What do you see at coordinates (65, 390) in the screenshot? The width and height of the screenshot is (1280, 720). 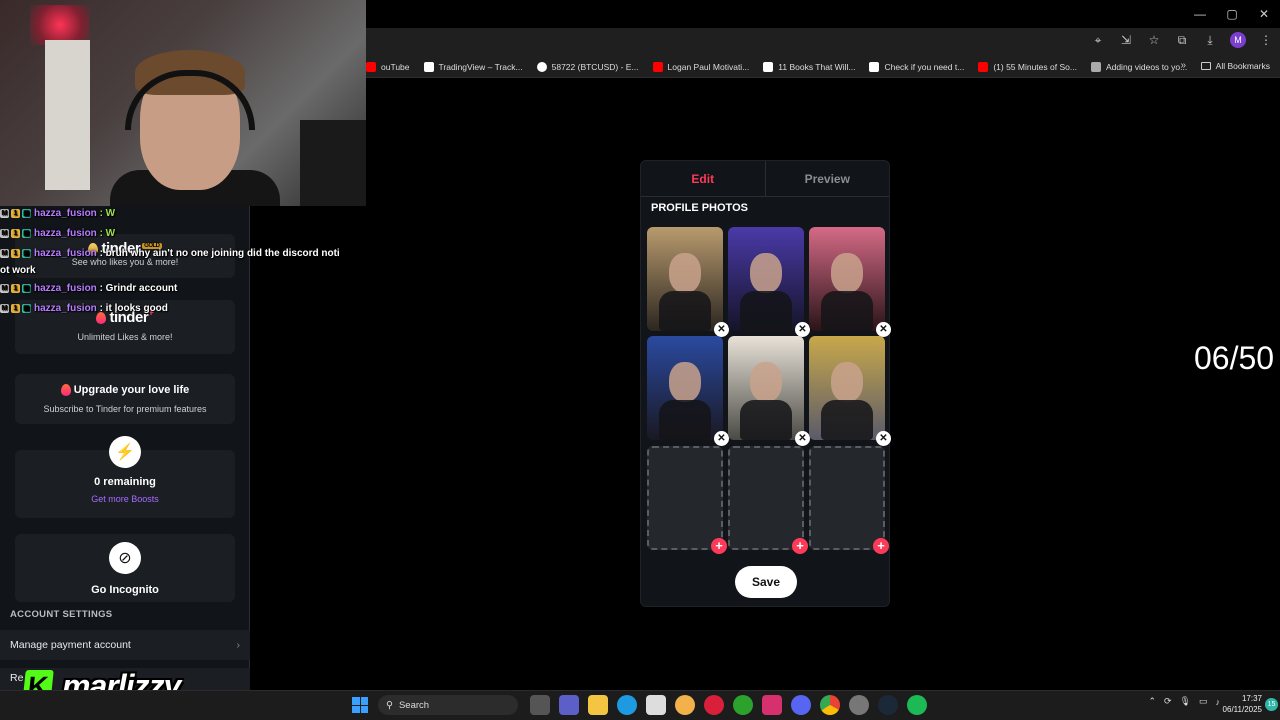 I see `flame-icon` at bounding box center [65, 390].